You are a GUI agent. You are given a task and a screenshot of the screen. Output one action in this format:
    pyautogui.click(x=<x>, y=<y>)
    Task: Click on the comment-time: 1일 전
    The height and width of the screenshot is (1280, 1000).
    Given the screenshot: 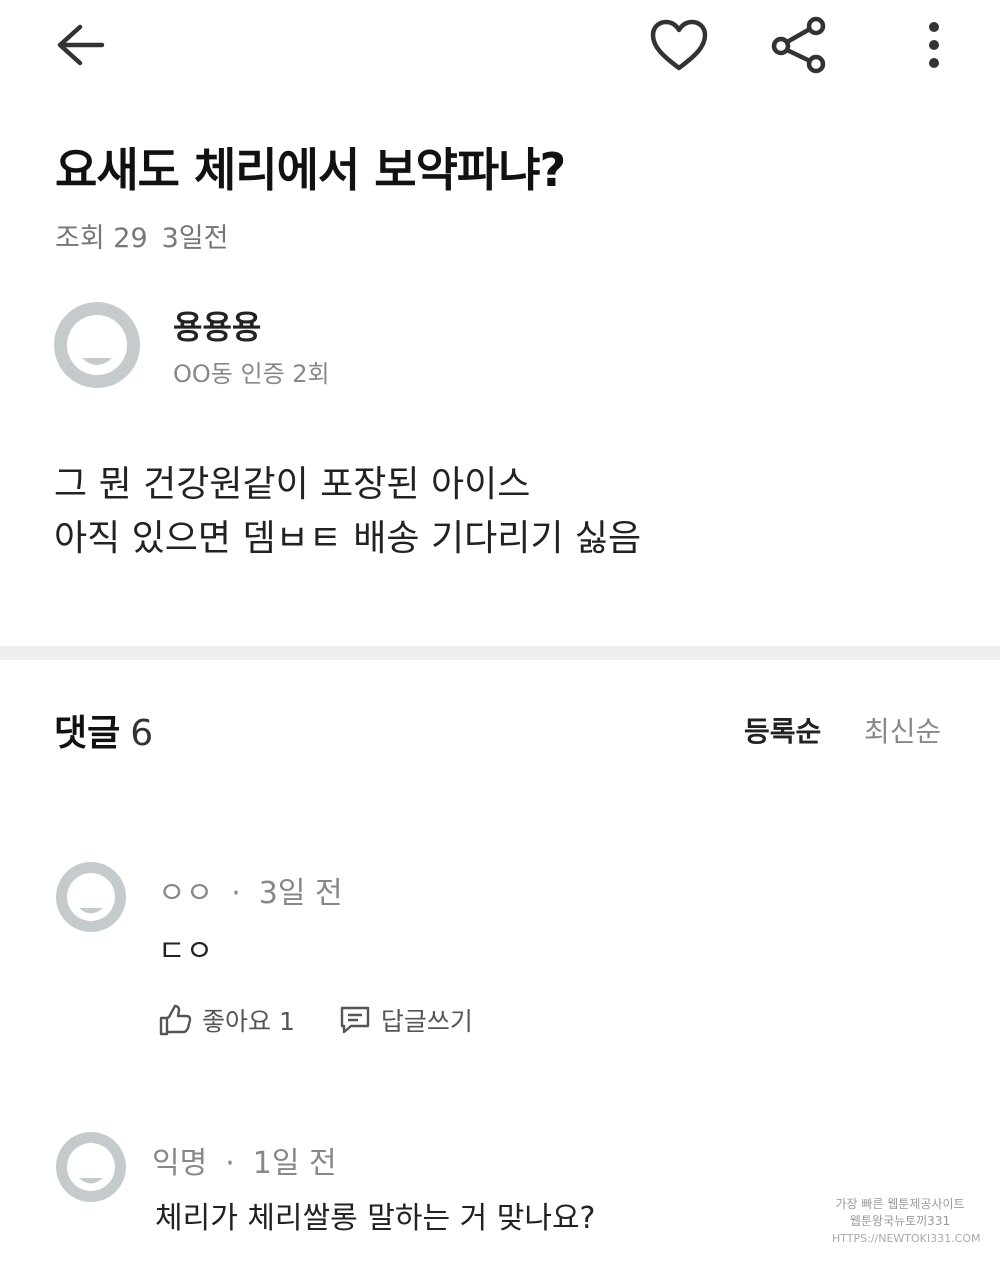 What is the action you would take?
    pyautogui.click(x=294, y=1163)
    